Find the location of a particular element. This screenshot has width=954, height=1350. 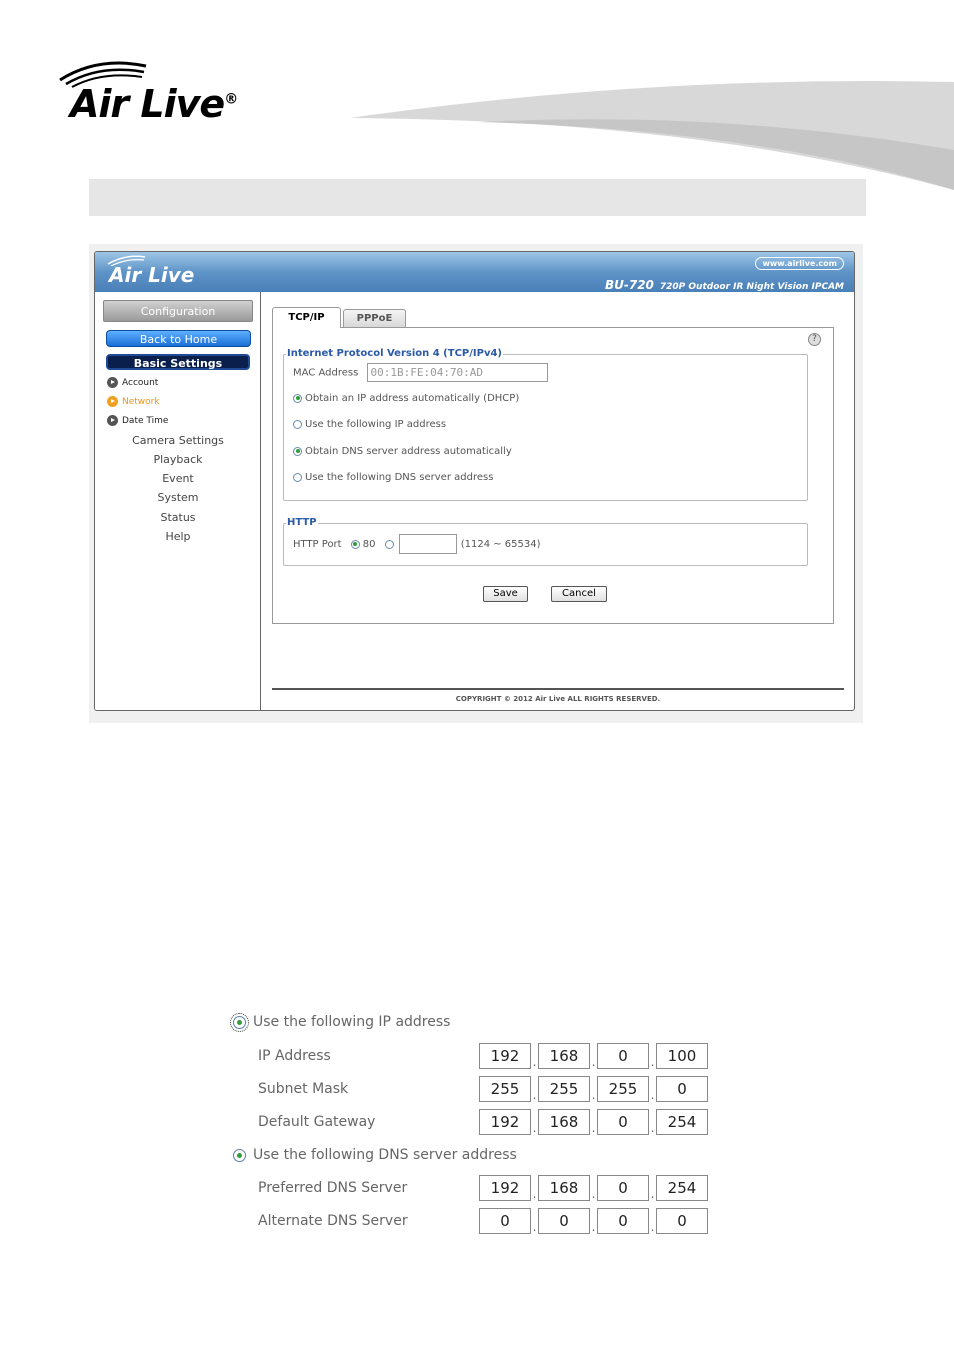

ip-octet-2: 168 is located at coordinates (564, 1056).